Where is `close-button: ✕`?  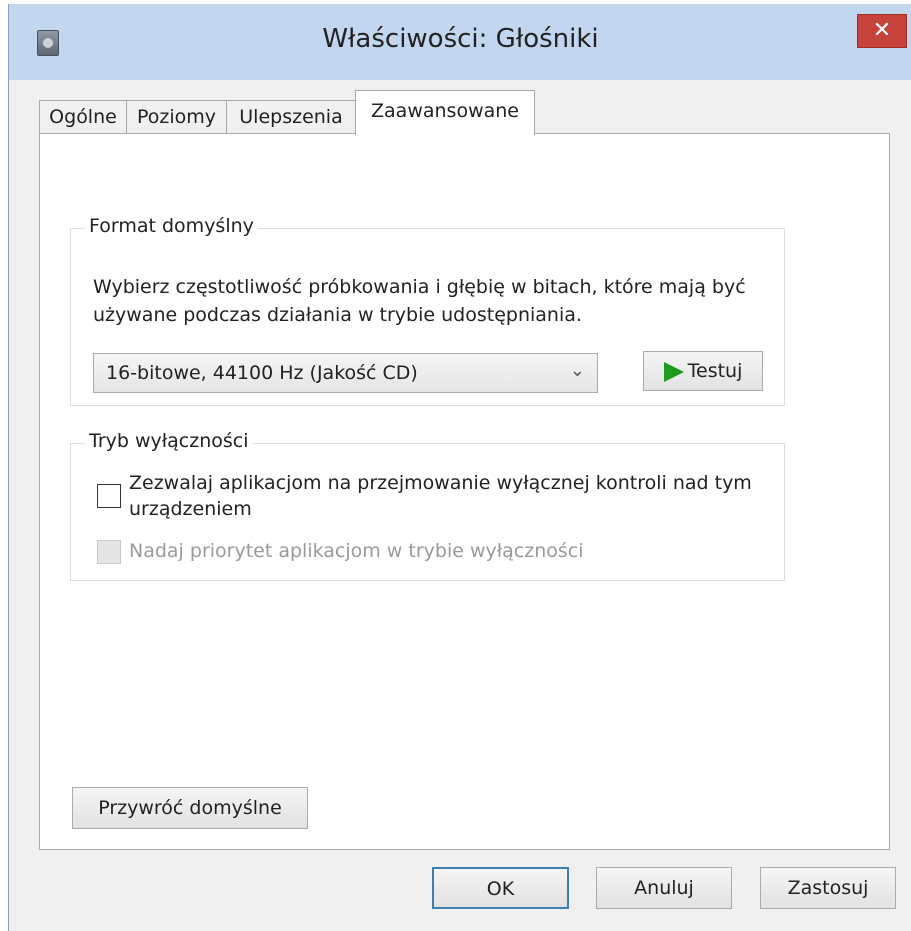 close-button: ✕ is located at coordinates (882, 31).